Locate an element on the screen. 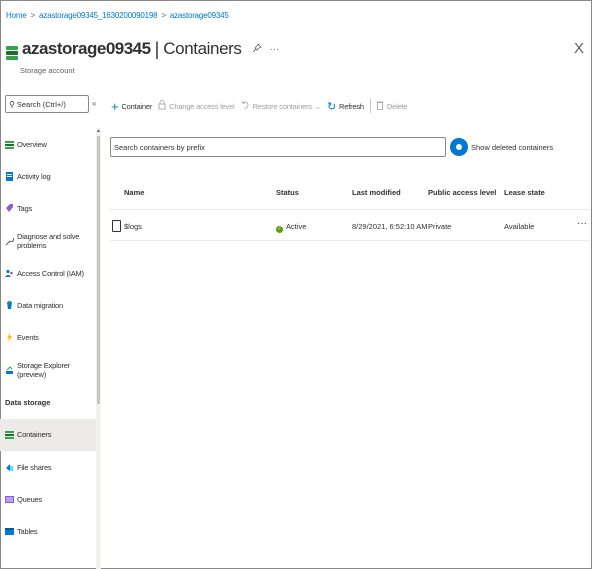  ellipsis-icon: ··· is located at coordinates (275, 49).